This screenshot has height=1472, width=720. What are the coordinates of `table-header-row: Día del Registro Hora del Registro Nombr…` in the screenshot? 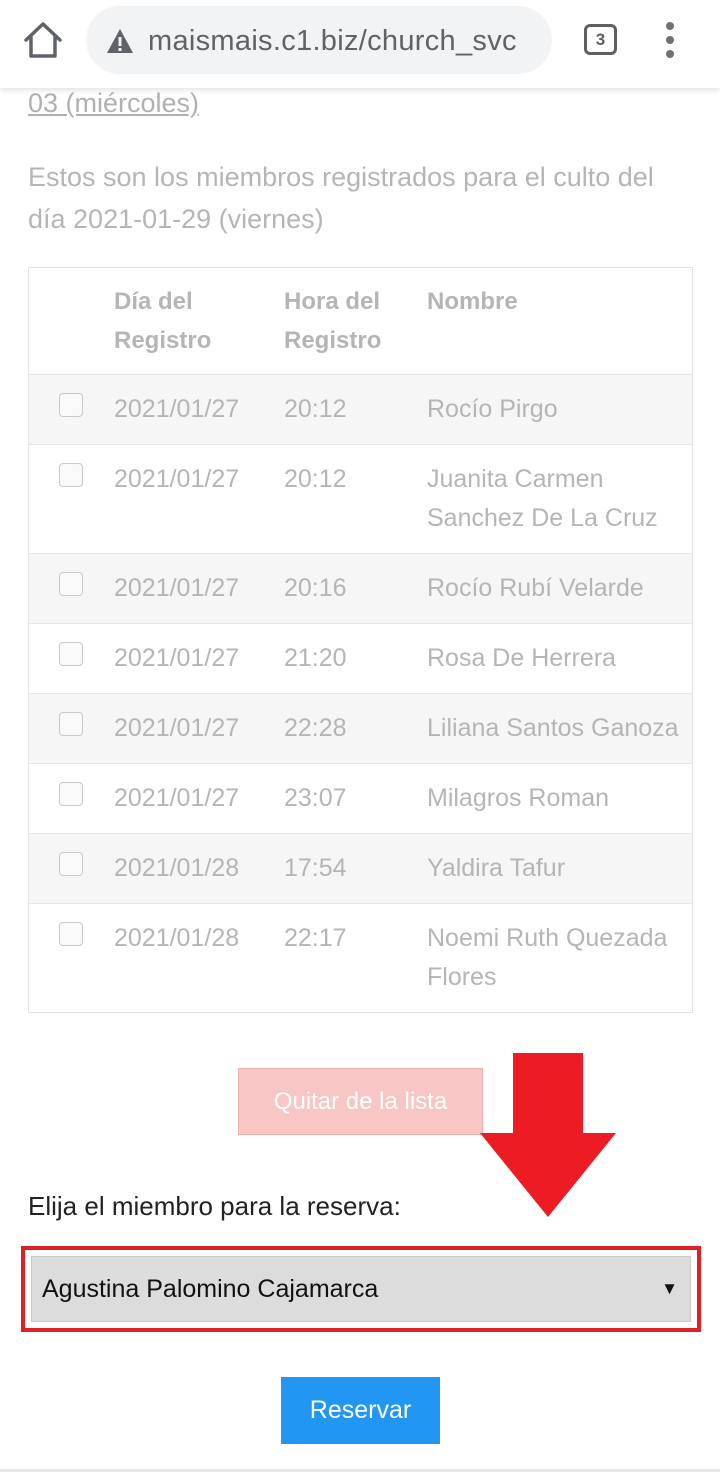 It's located at (360, 321).